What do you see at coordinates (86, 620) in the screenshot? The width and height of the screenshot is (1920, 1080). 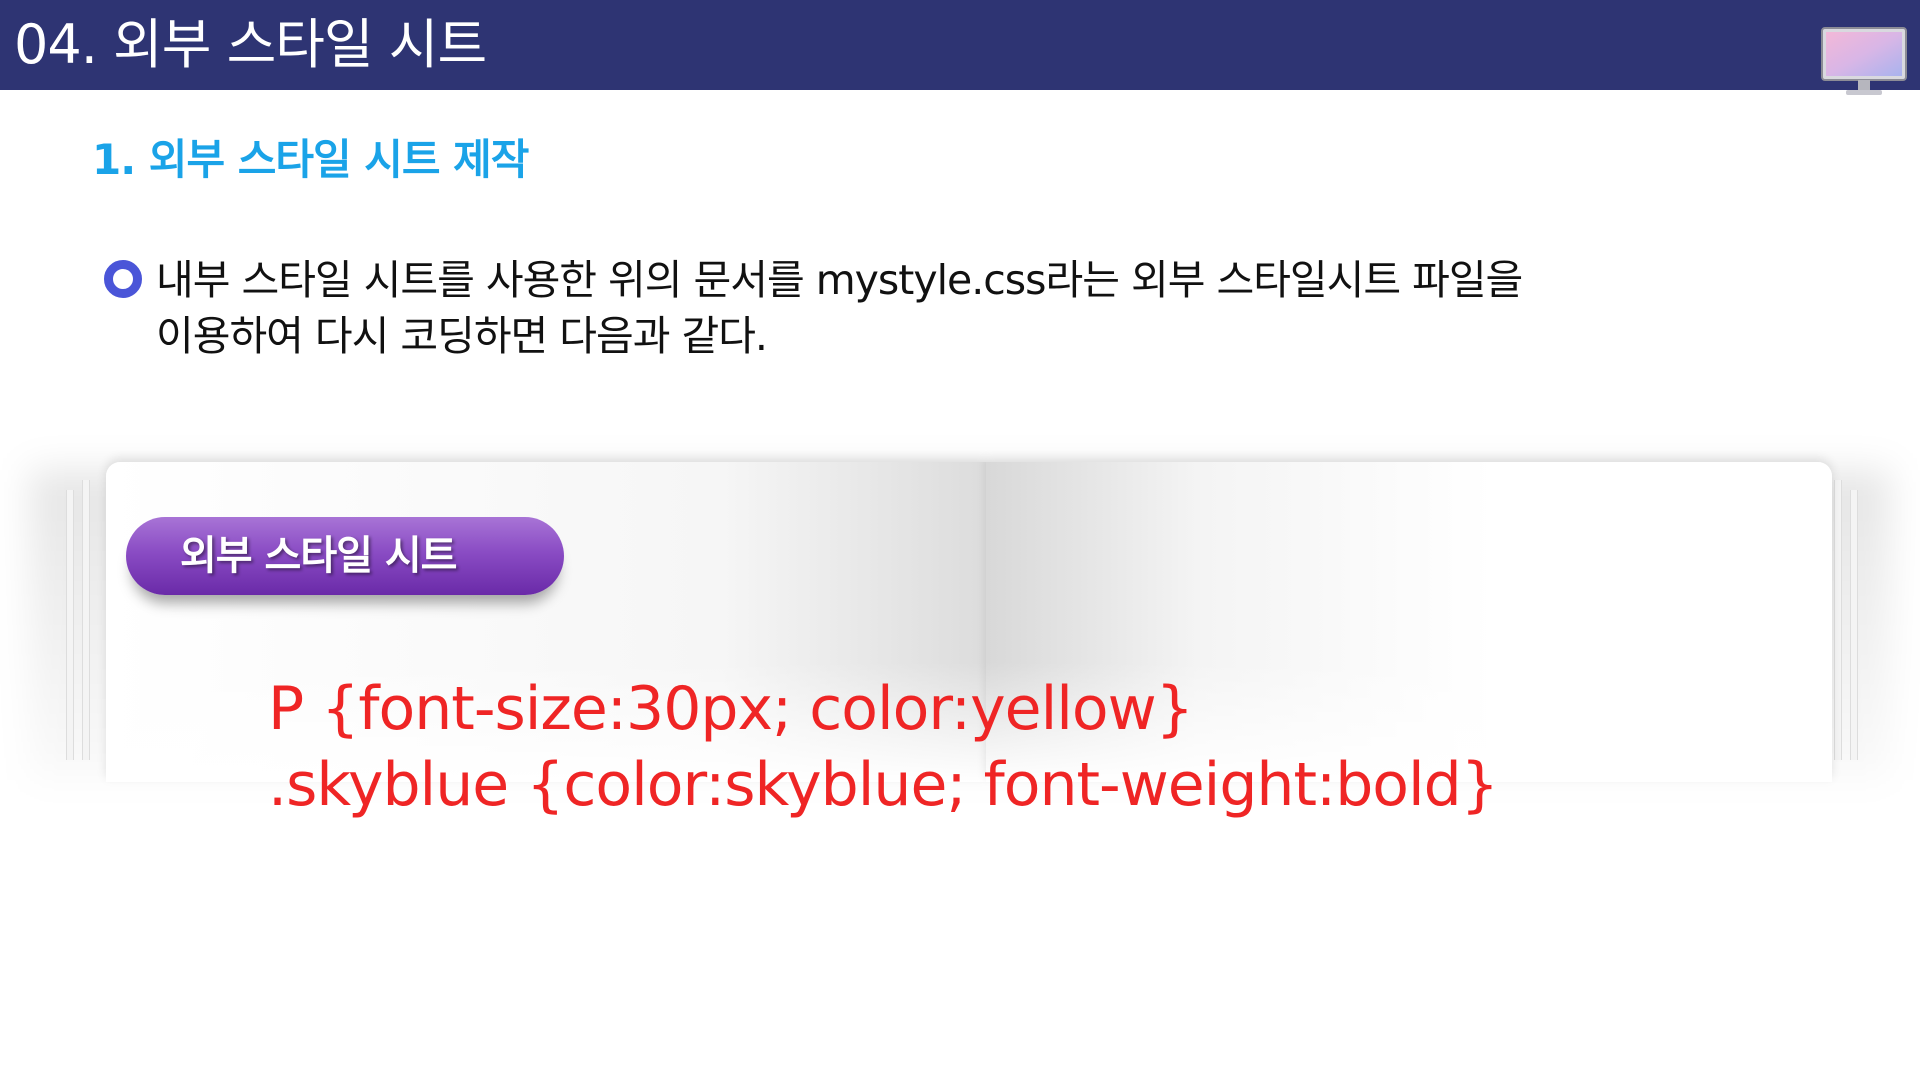 I see `page-edge-left-inner` at bounding box center [86, 620].